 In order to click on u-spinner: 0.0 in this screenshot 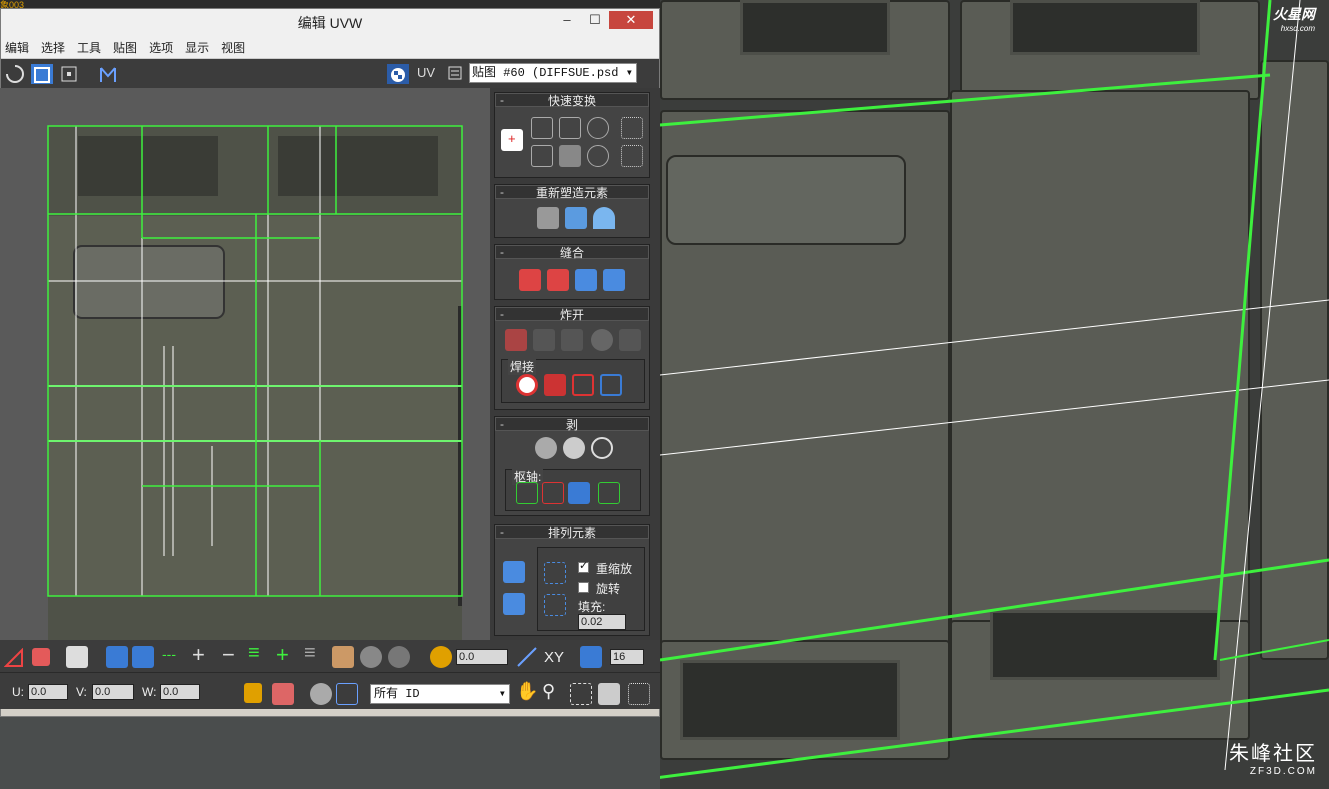, I will do `click(48, 692)`.